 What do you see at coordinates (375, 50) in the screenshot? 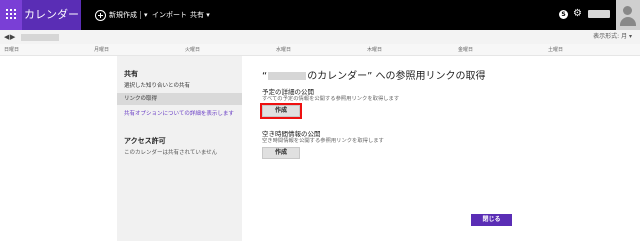
I see `weekday-label: 木曜日` at bounding box center [375, 50].